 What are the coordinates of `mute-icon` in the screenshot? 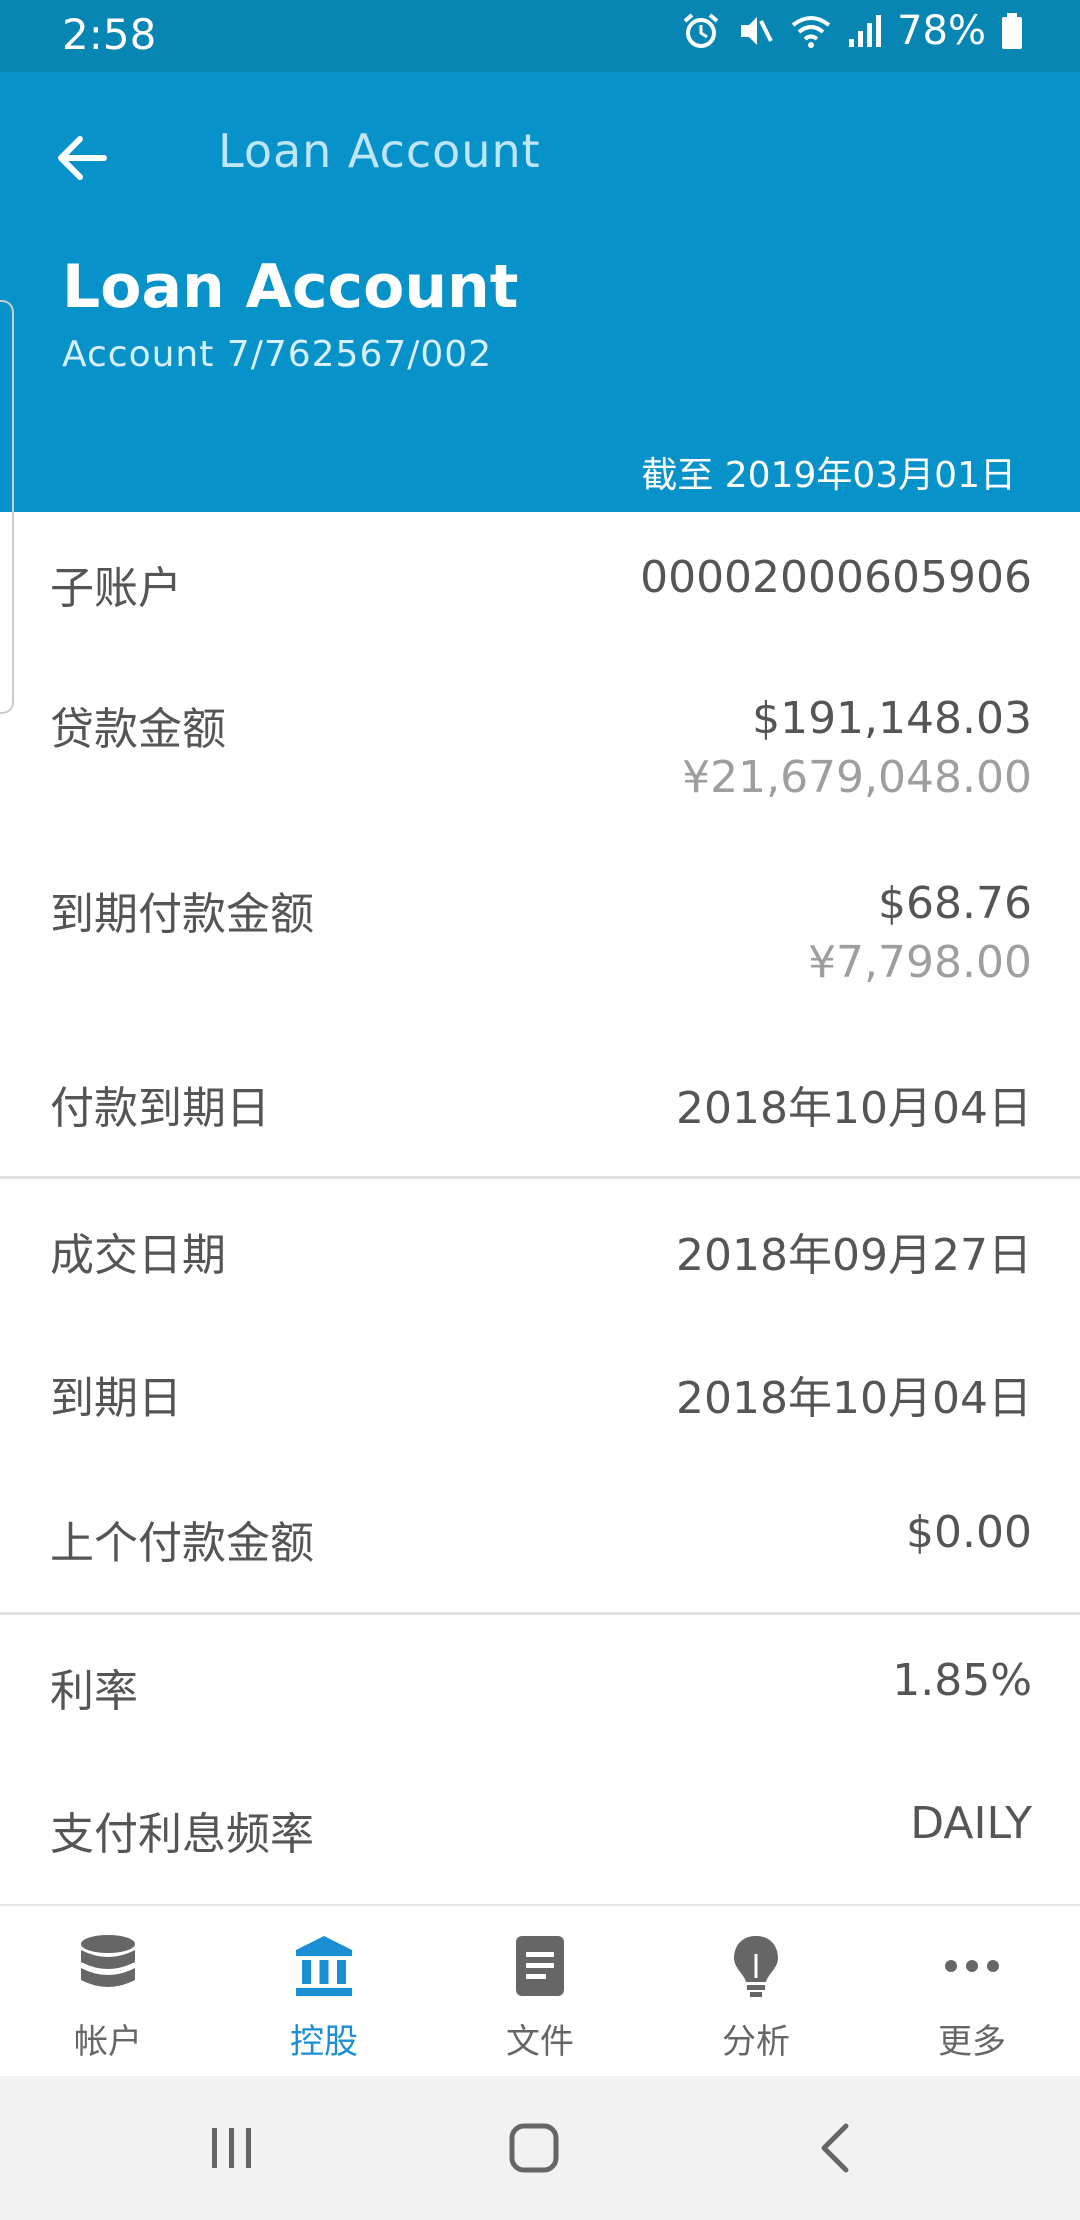 It's located at (757, 31).